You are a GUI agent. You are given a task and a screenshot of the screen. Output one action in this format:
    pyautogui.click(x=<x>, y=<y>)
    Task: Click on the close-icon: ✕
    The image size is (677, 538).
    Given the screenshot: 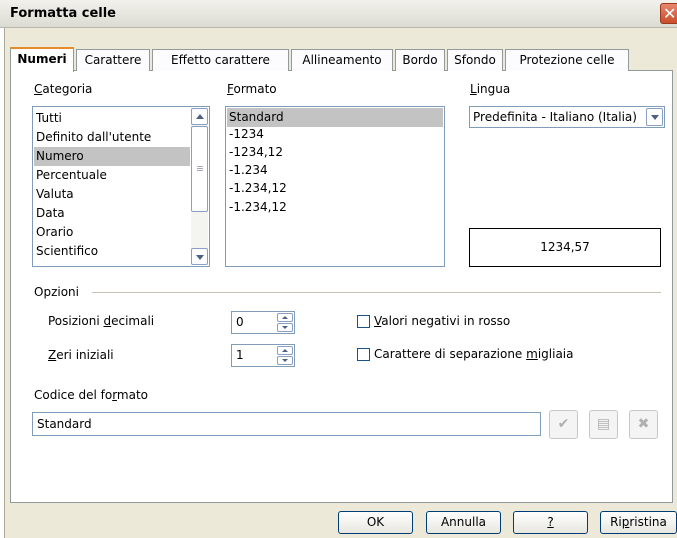 What is the action you would take?
    pyautogui.click(x=670, y=13)
    